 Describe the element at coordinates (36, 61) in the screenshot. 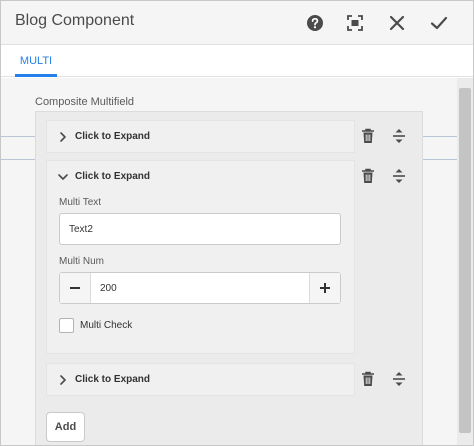

I see `tab-multi: MULTI` at that location.